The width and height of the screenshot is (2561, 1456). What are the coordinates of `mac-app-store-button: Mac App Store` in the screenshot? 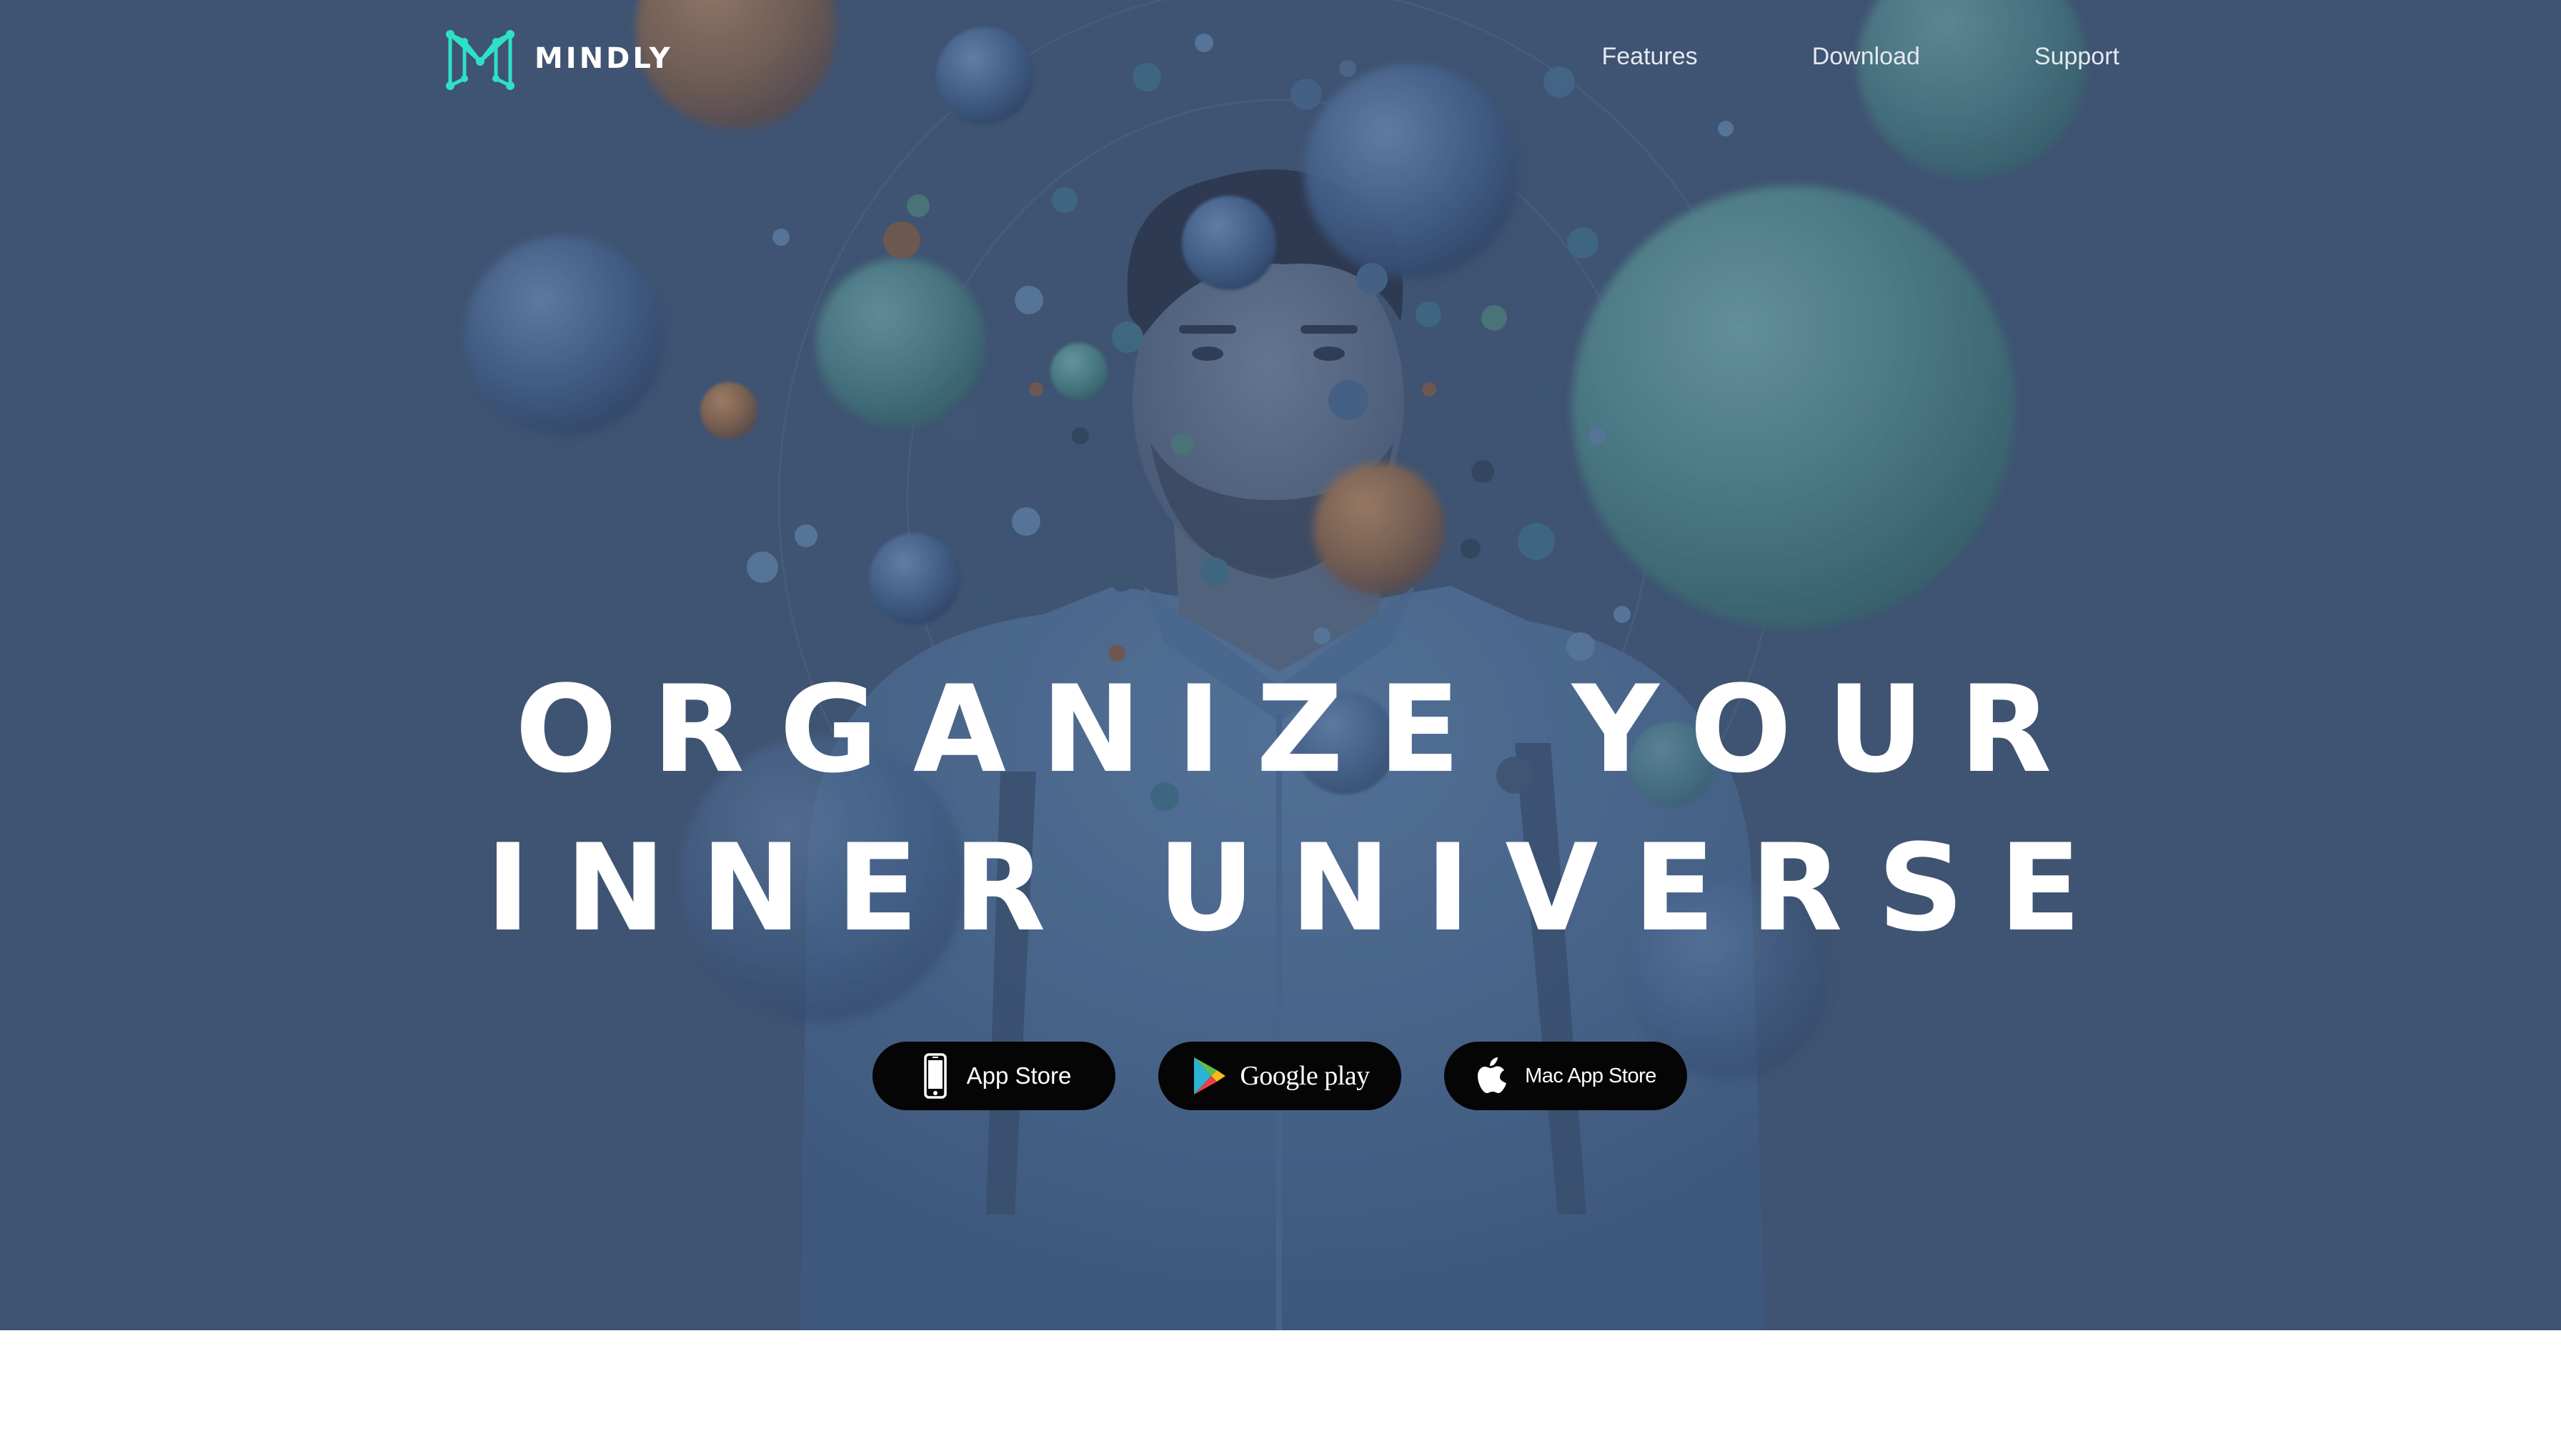 It's located at (1565, 1076).